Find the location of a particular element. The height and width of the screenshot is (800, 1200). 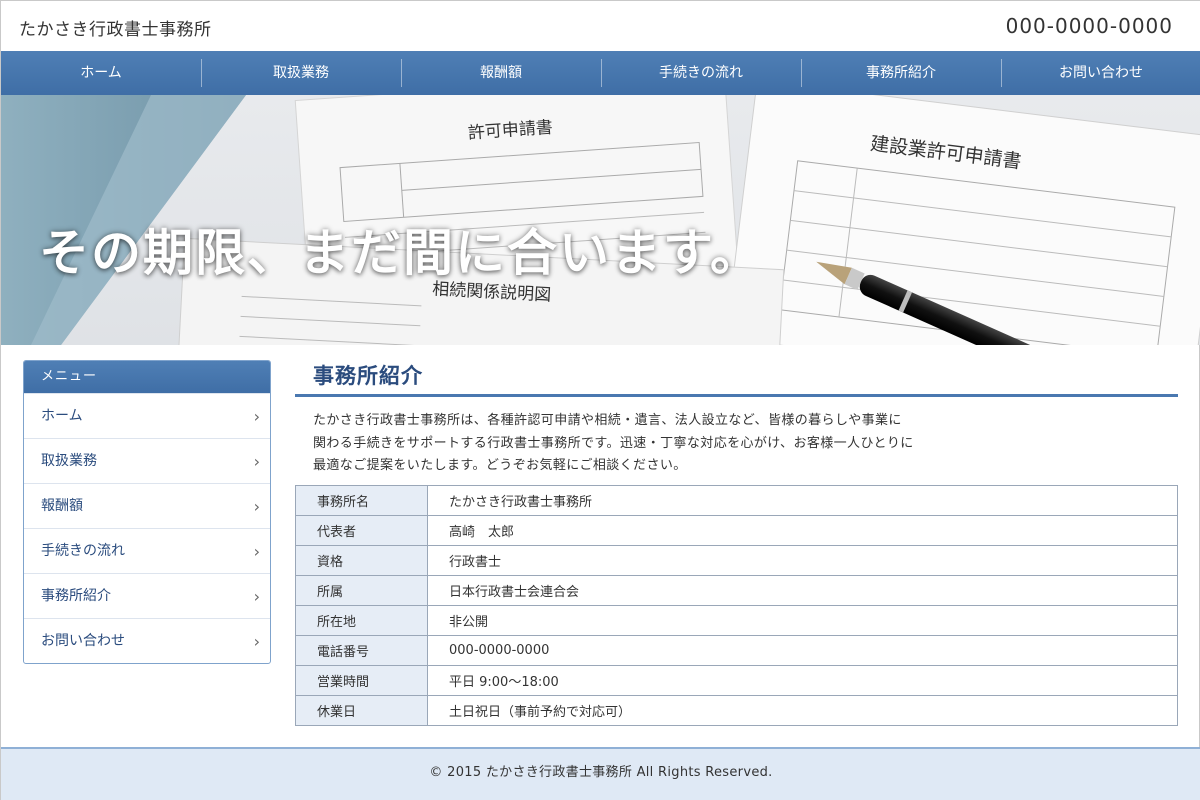

sidebar-item-contact: お問い合わせ › is located at coordinates (147, 640).